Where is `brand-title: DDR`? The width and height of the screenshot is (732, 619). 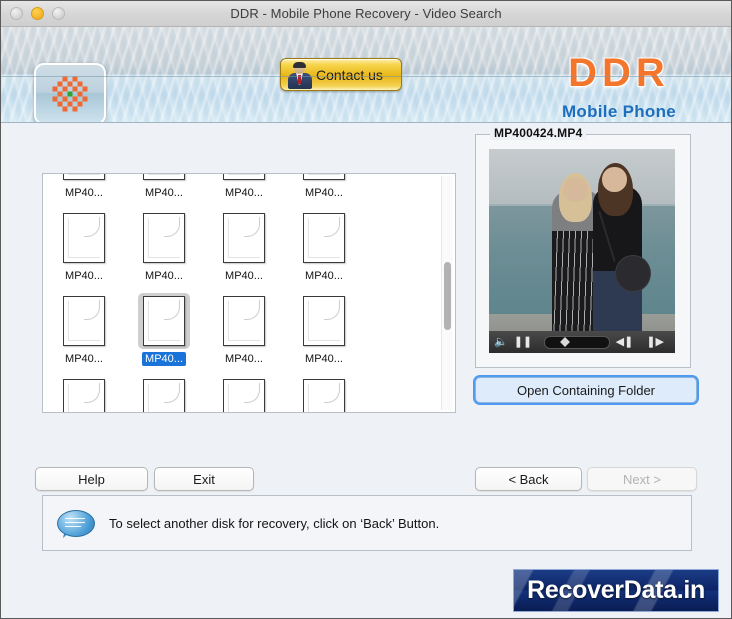
brand-title: DDR is located at coordinates (619, 73).